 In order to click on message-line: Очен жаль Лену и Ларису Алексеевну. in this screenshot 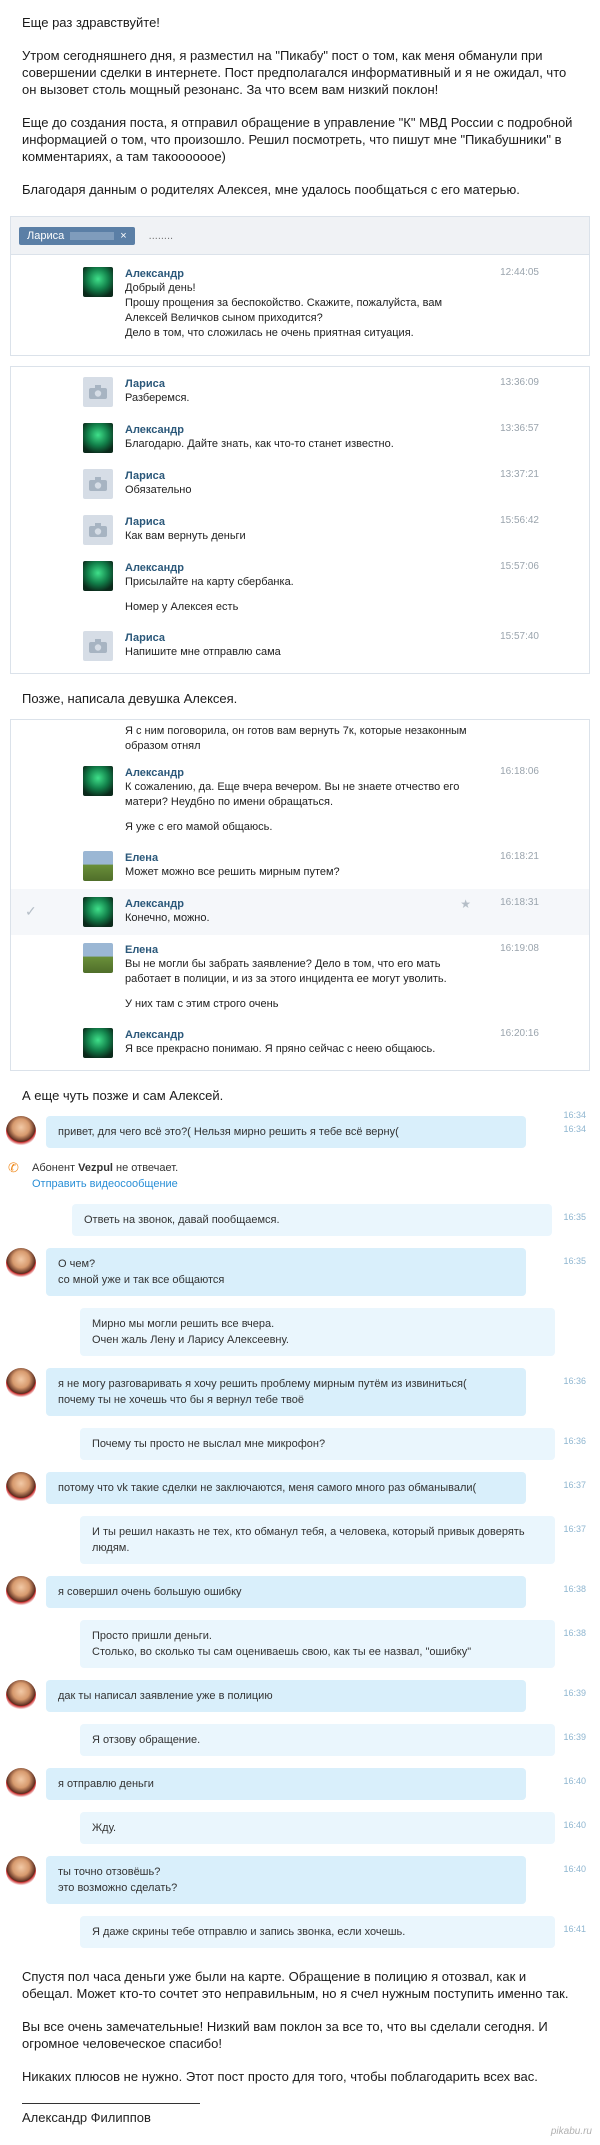, I will do `click(317, 1340)`.